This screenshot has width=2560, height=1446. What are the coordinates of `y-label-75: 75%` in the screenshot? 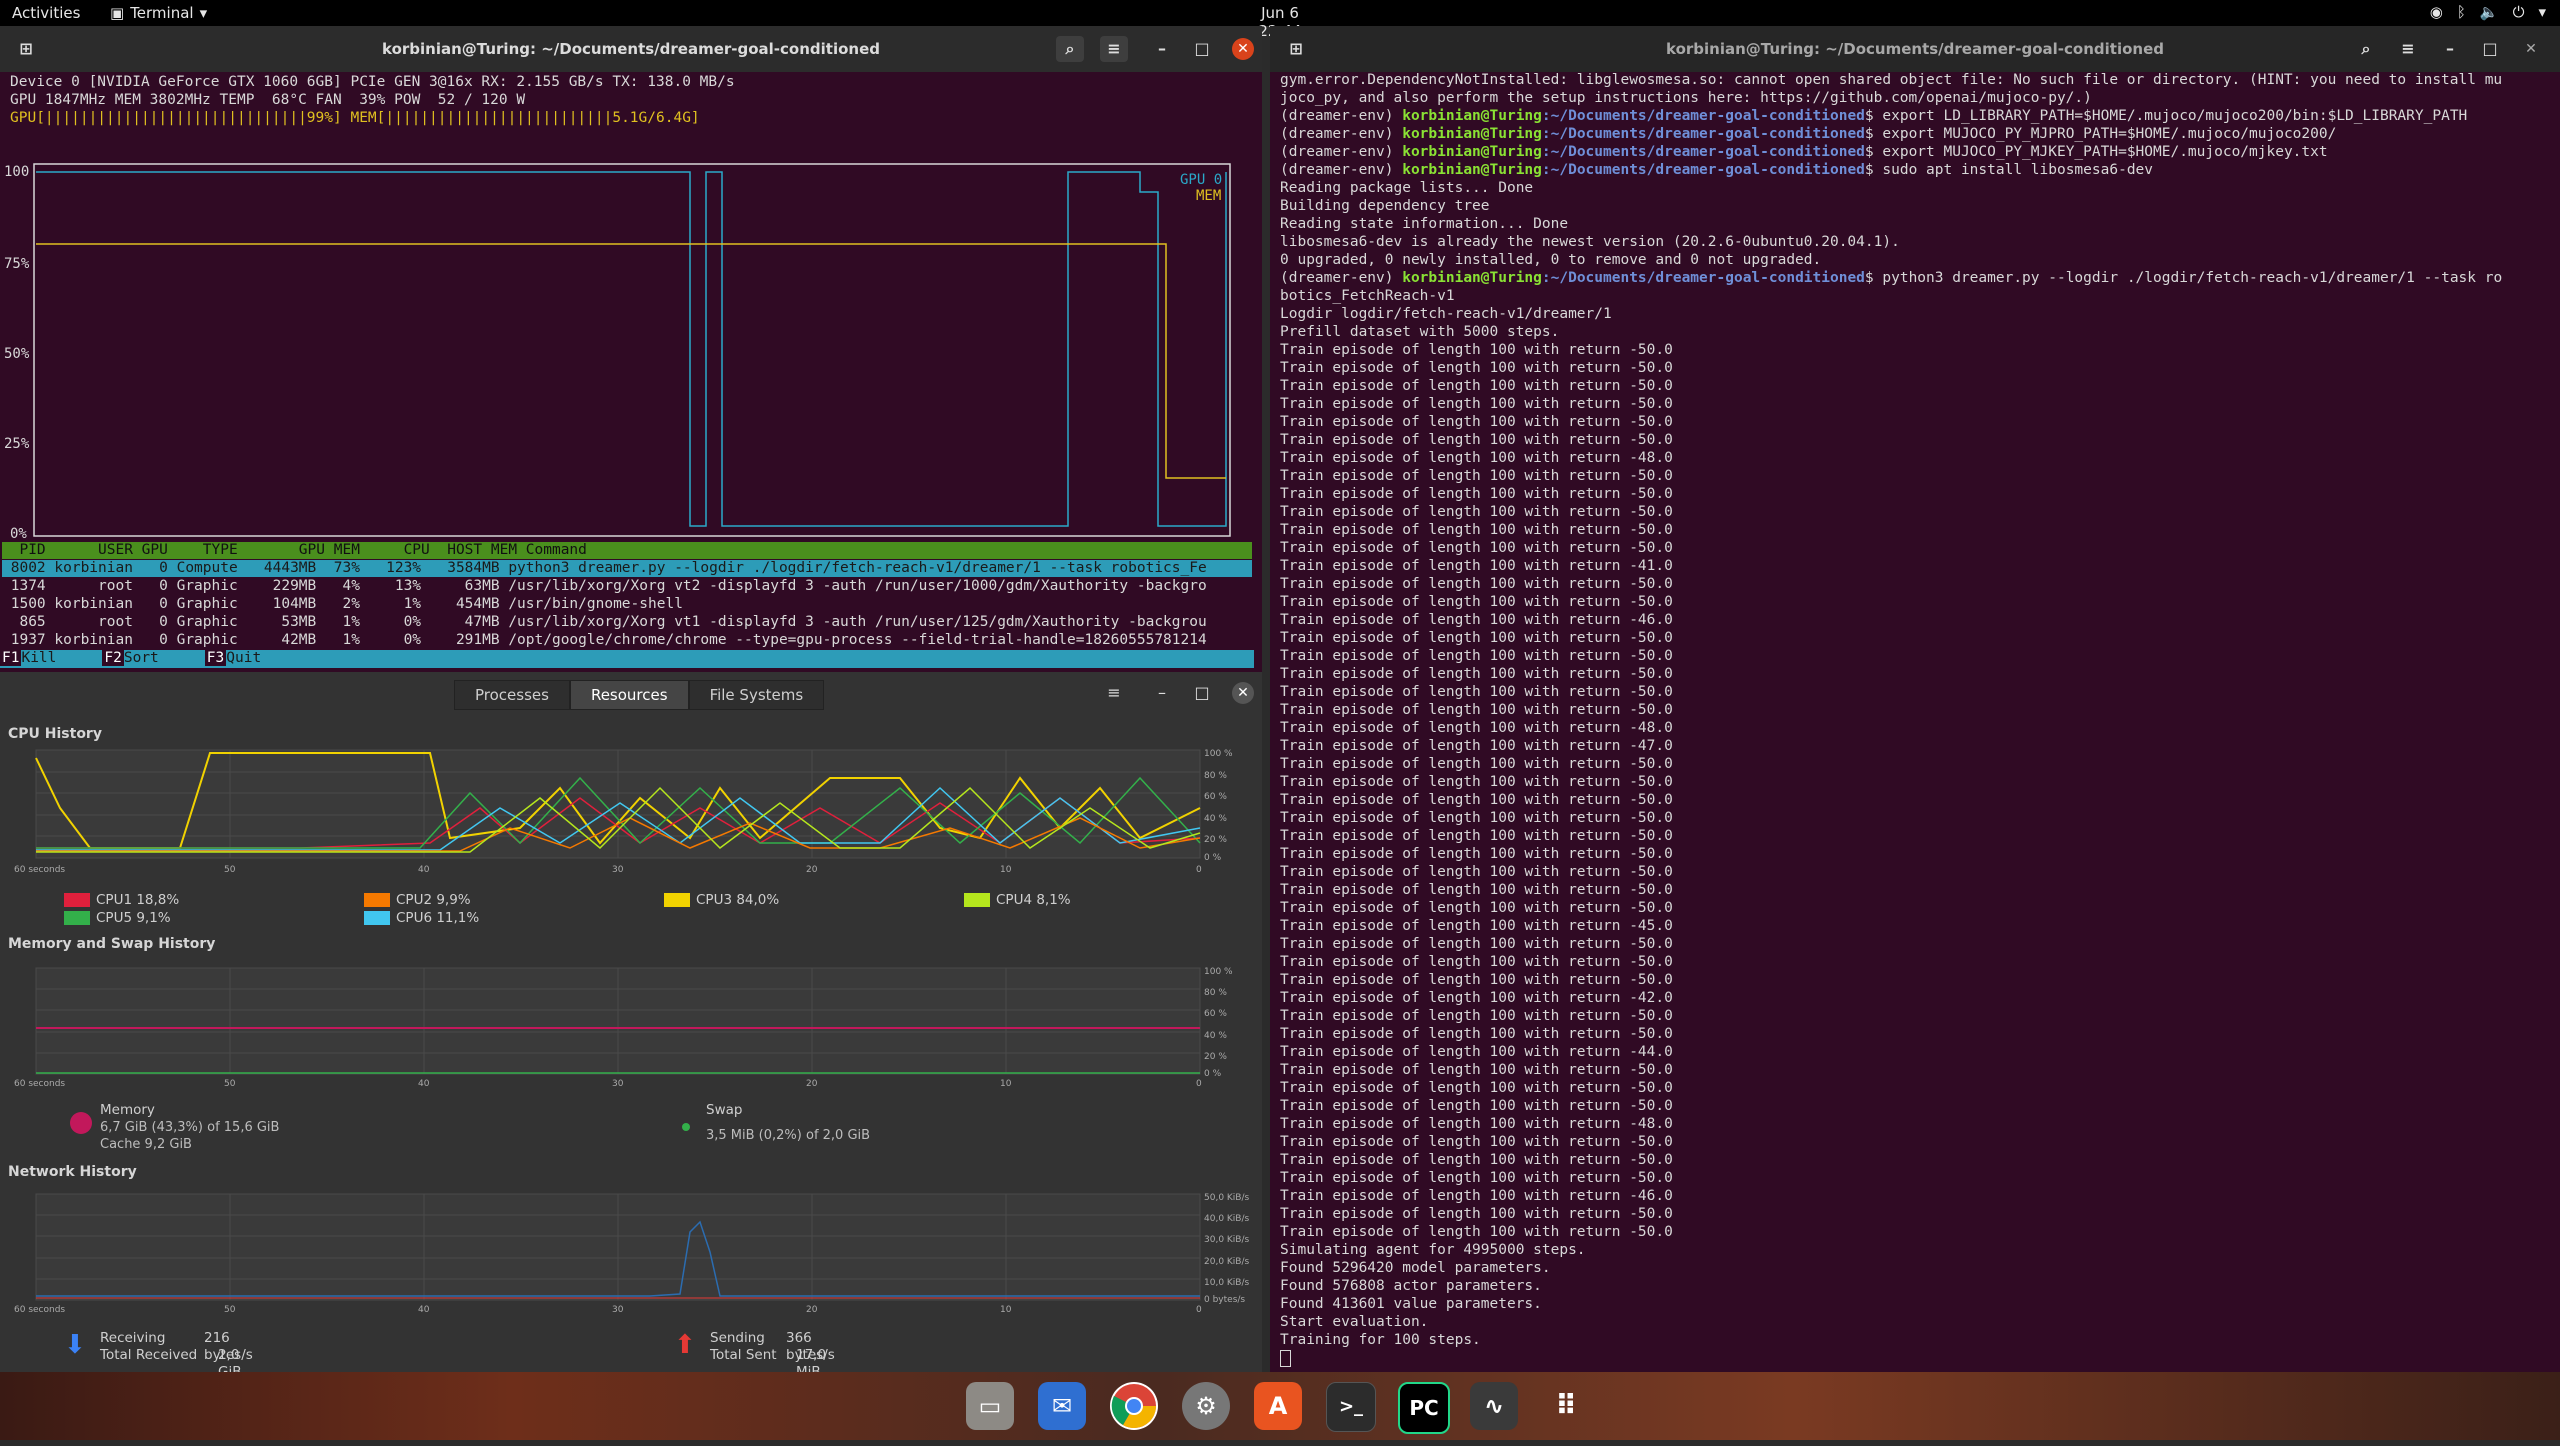 It's located at (17, 264).